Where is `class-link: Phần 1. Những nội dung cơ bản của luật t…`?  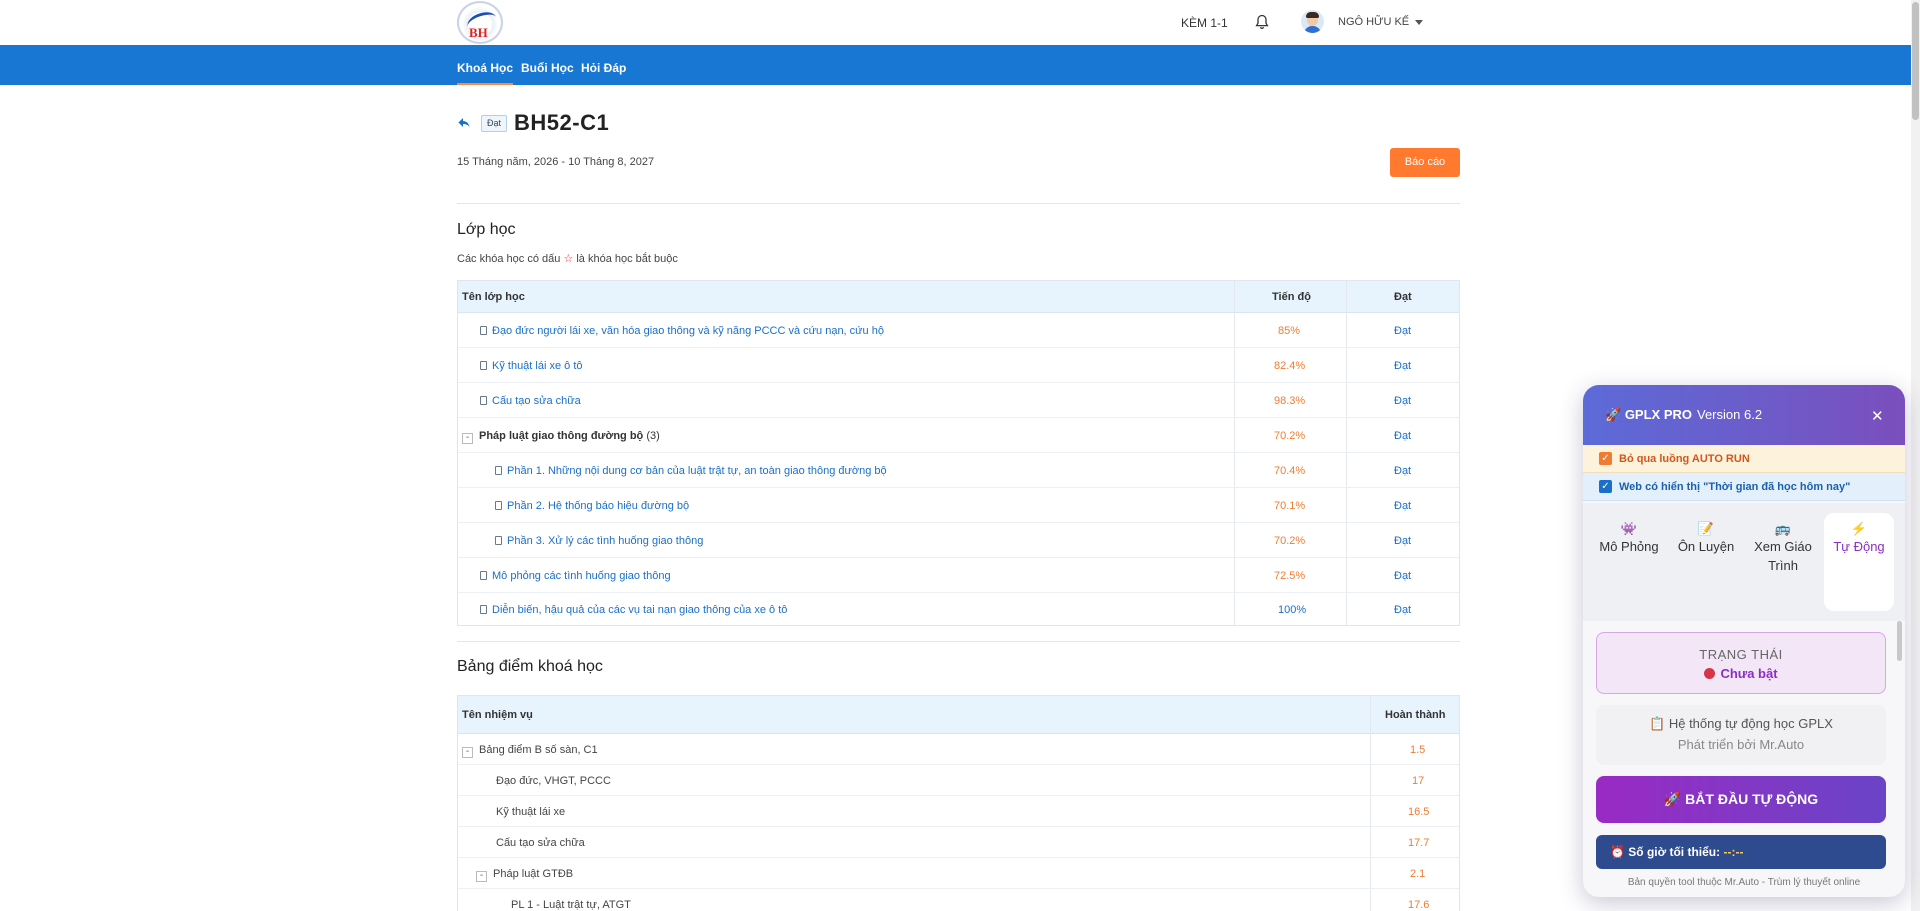
class-link: Phần 1. Những nội dung cơ bản của luật t… is located at coordinates (691, 471).